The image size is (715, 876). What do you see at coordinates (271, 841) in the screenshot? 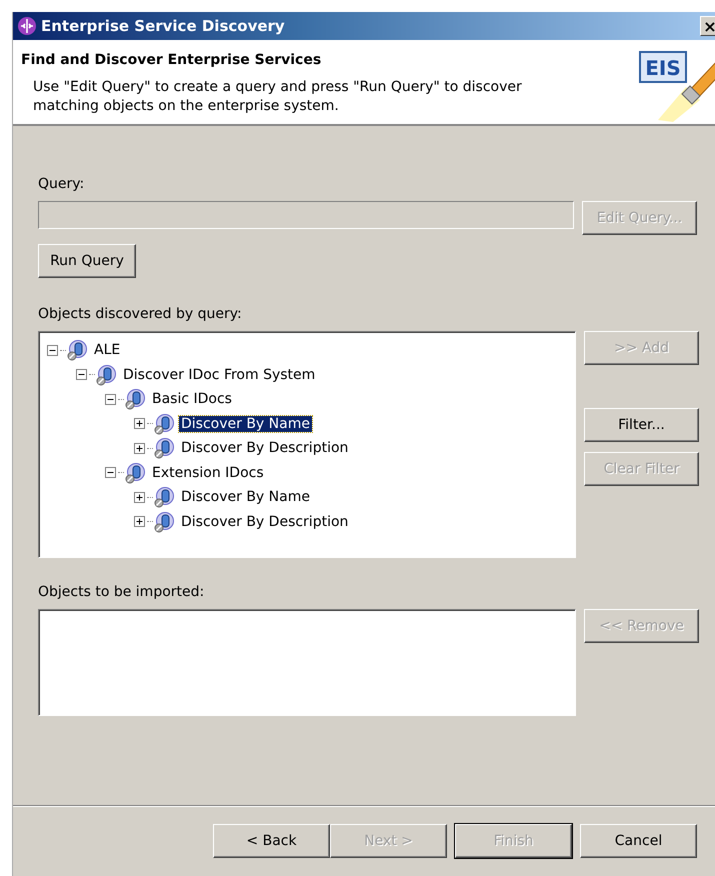
I see `wizard-button: < Back` at bounding box center [271, 841].